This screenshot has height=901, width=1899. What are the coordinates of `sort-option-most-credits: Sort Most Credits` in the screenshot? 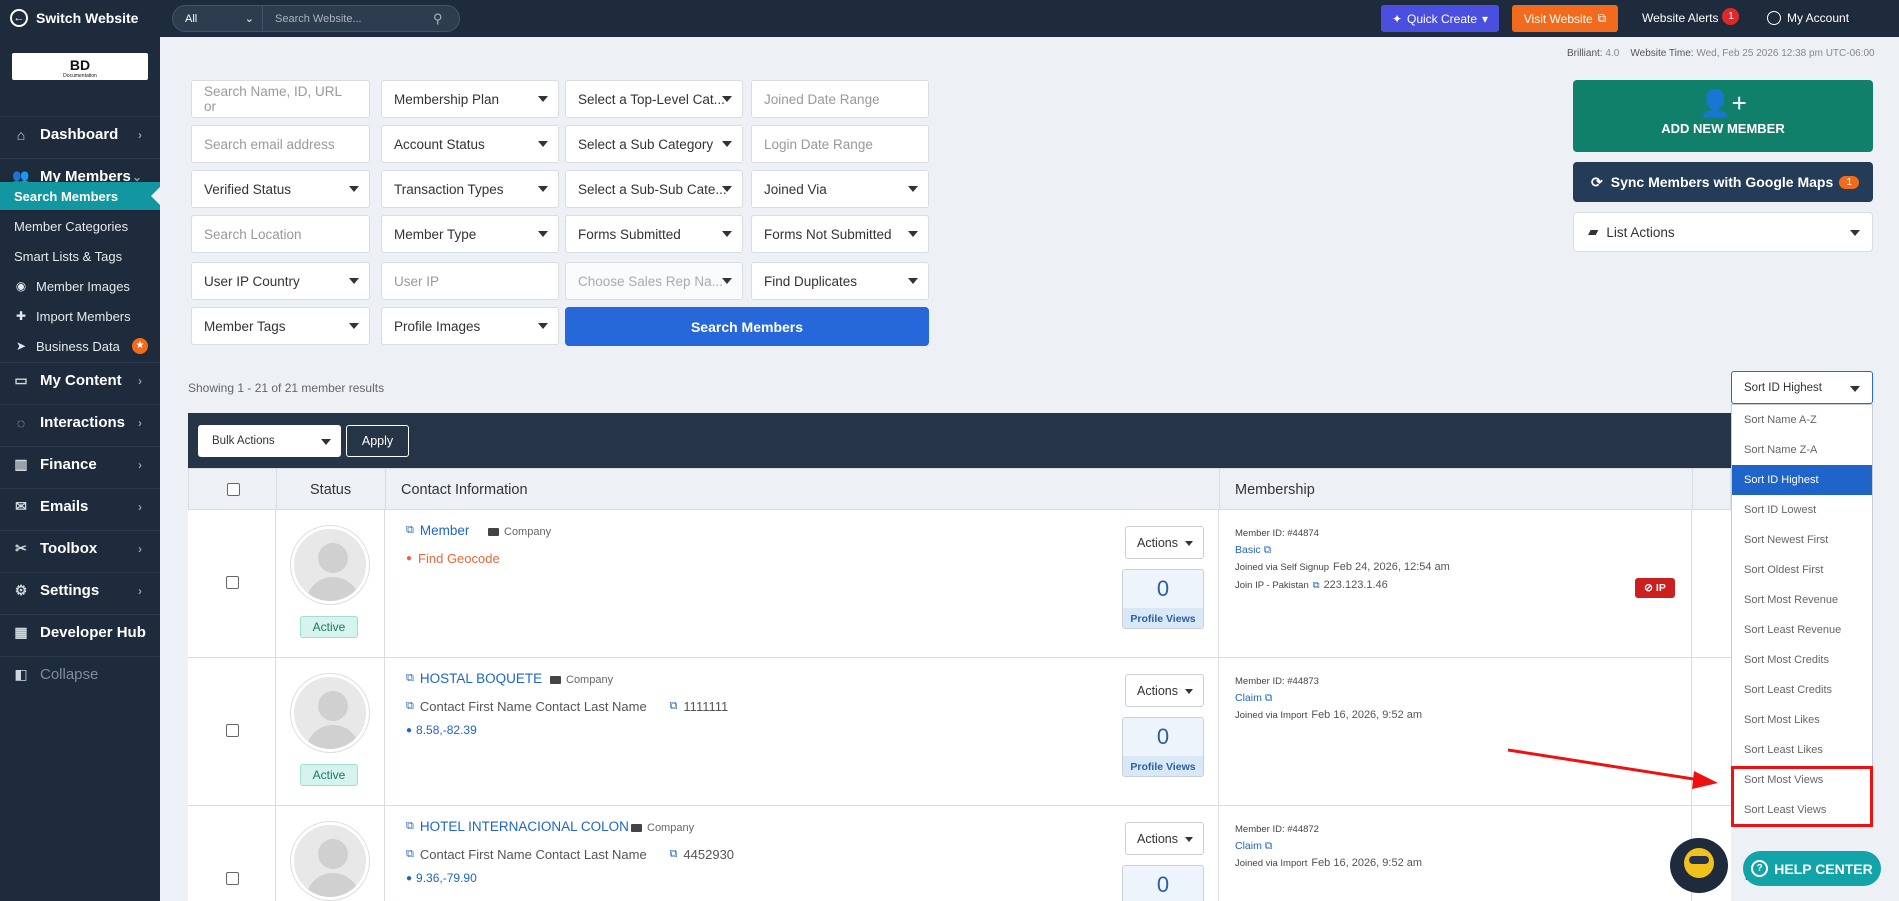 It's located at (1802, 660).